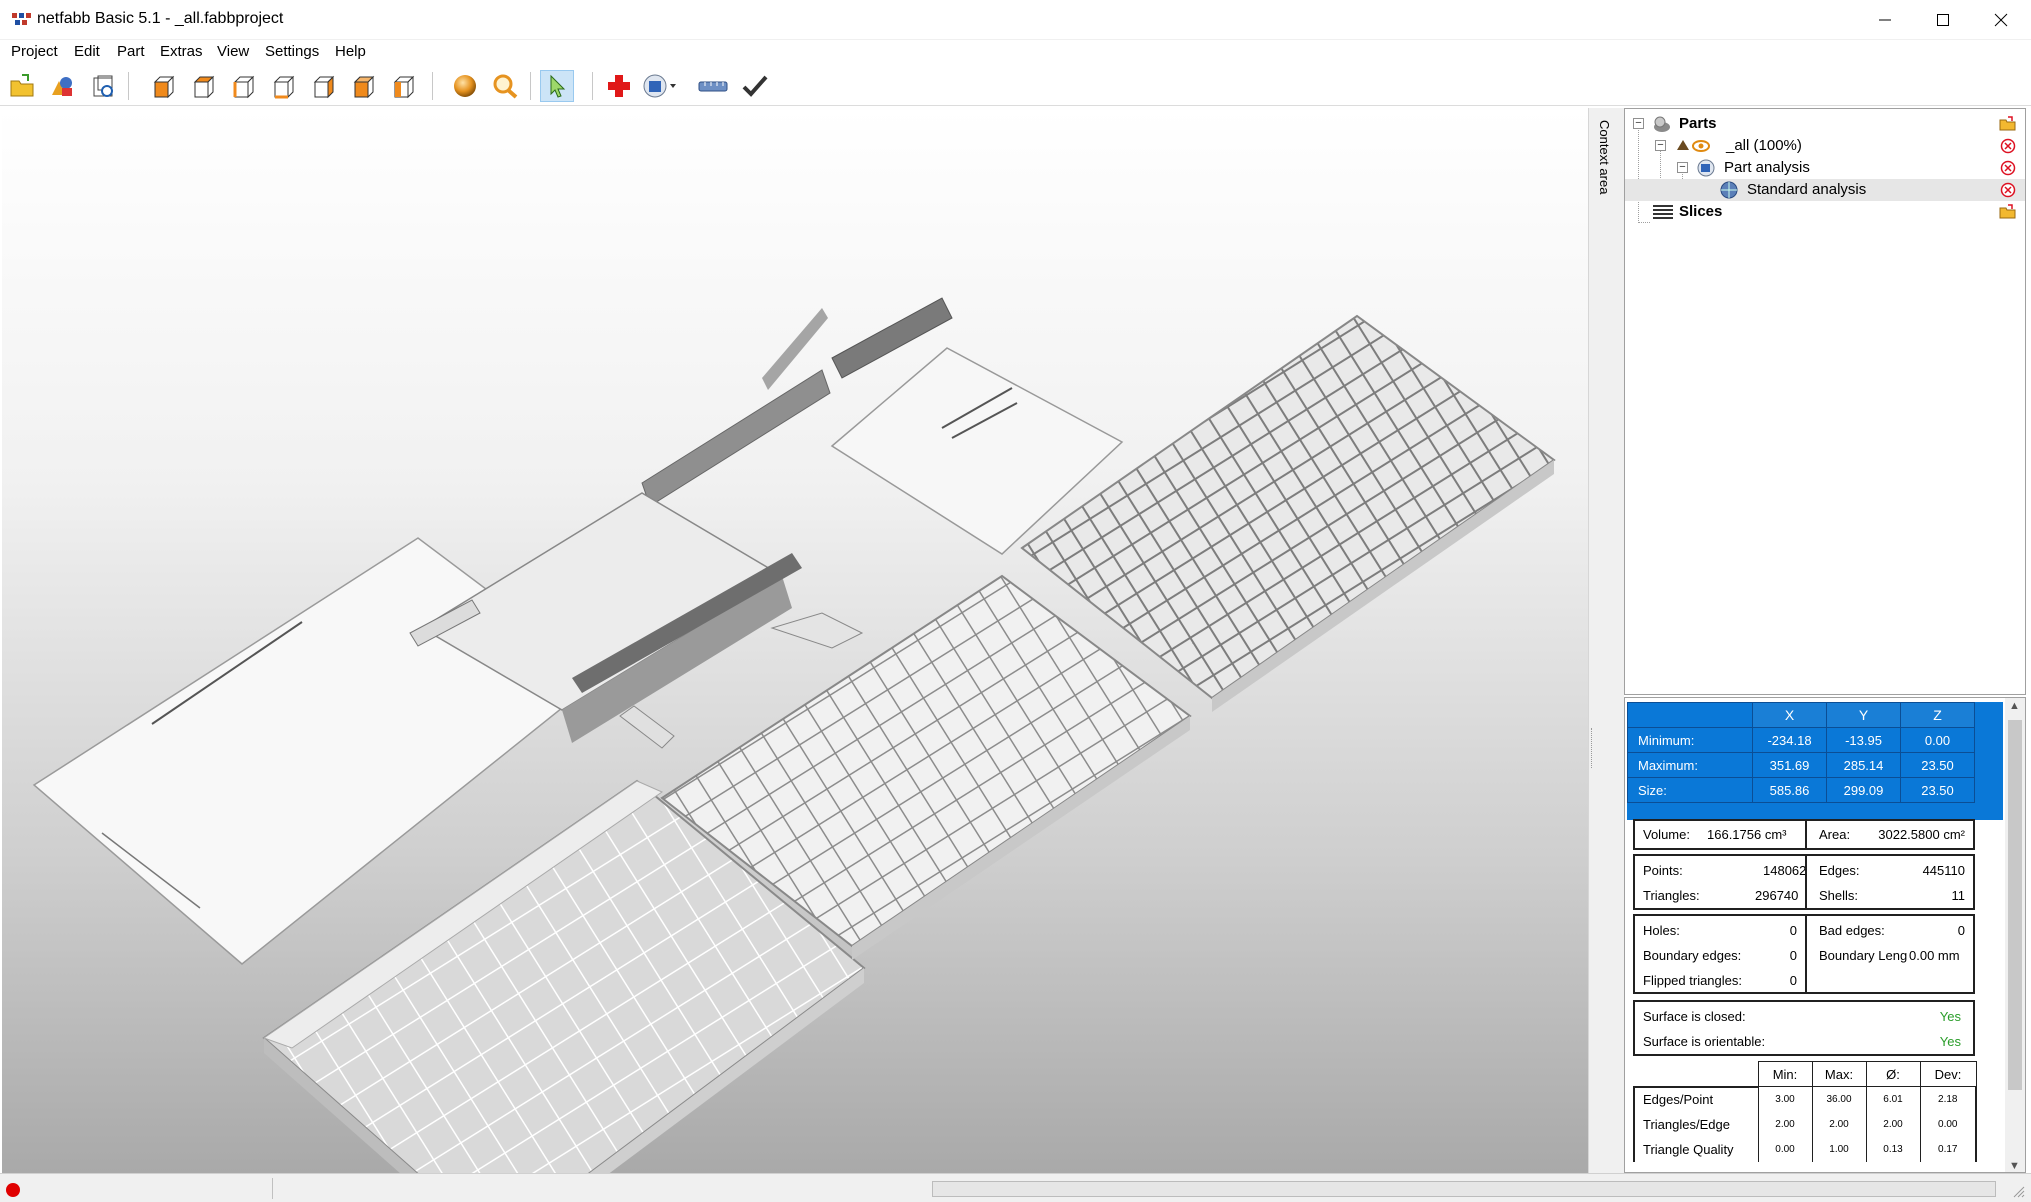 The height and width of the screenshot is (1202, 2031). What do you see at coordinates (1805, 1098) in the screenshot?
I see `stats-row: Edges/Point 3.00 36.00 6.01 2.18` at bounding box center [1805, 1098].